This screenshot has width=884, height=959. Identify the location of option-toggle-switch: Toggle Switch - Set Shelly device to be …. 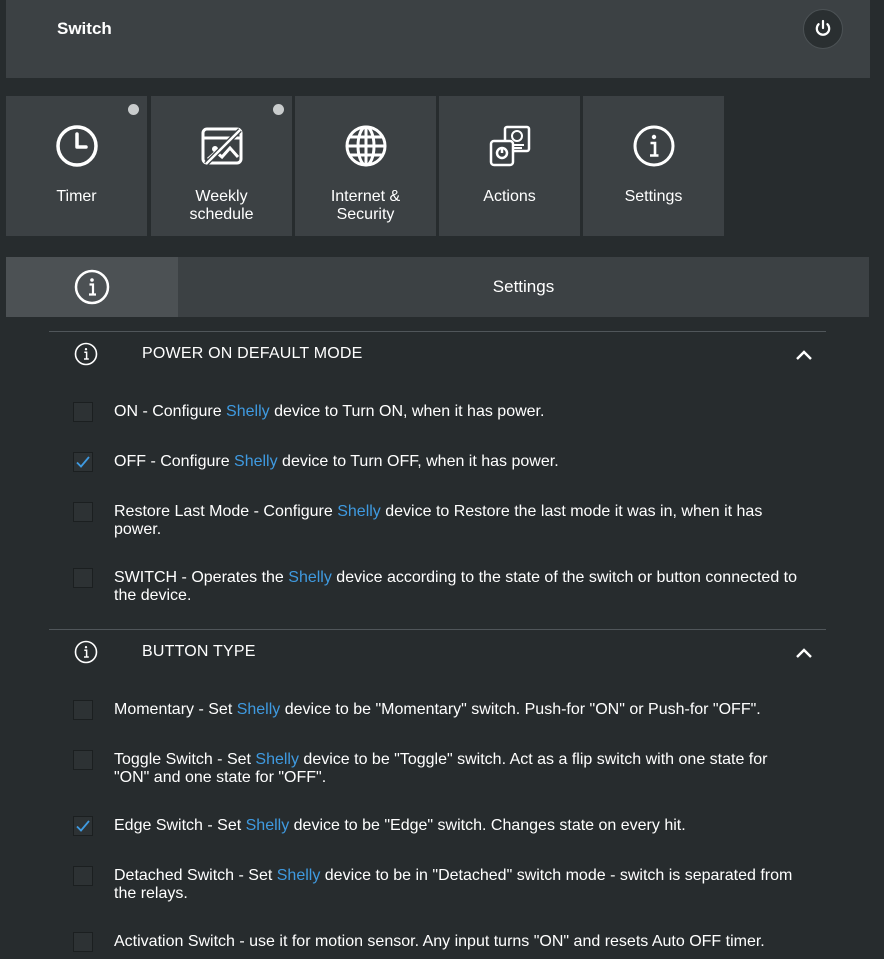
(438, 768).